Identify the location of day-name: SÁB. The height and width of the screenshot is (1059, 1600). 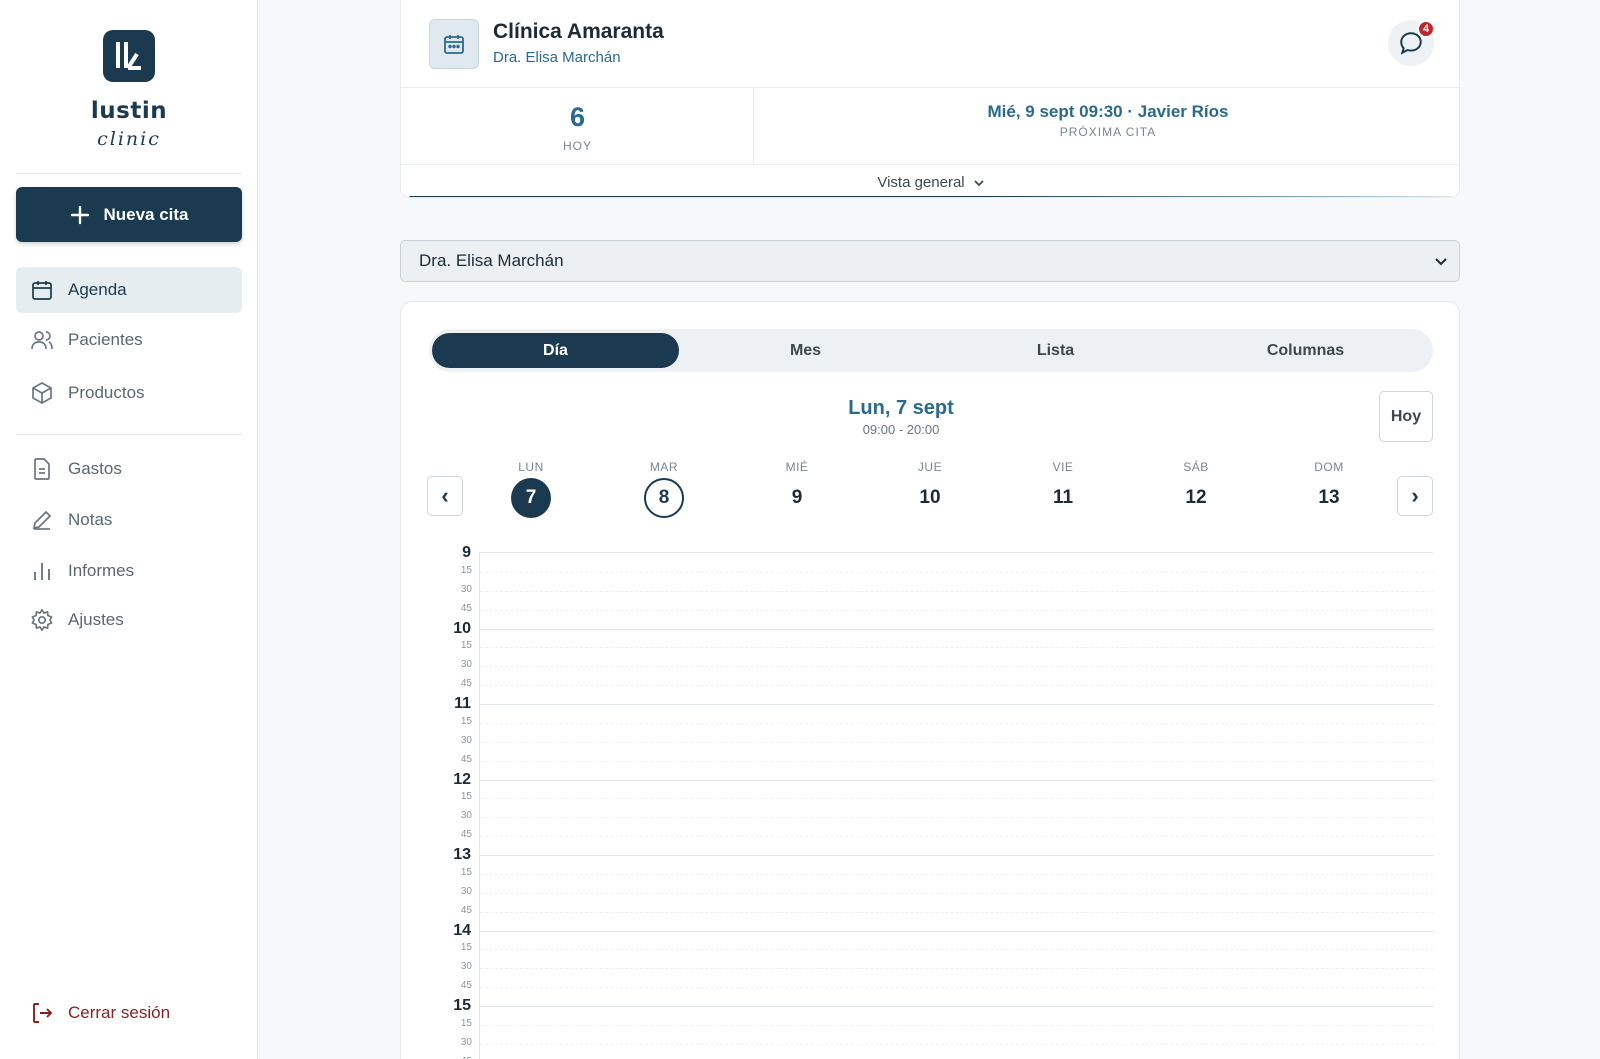
(1196, 467).